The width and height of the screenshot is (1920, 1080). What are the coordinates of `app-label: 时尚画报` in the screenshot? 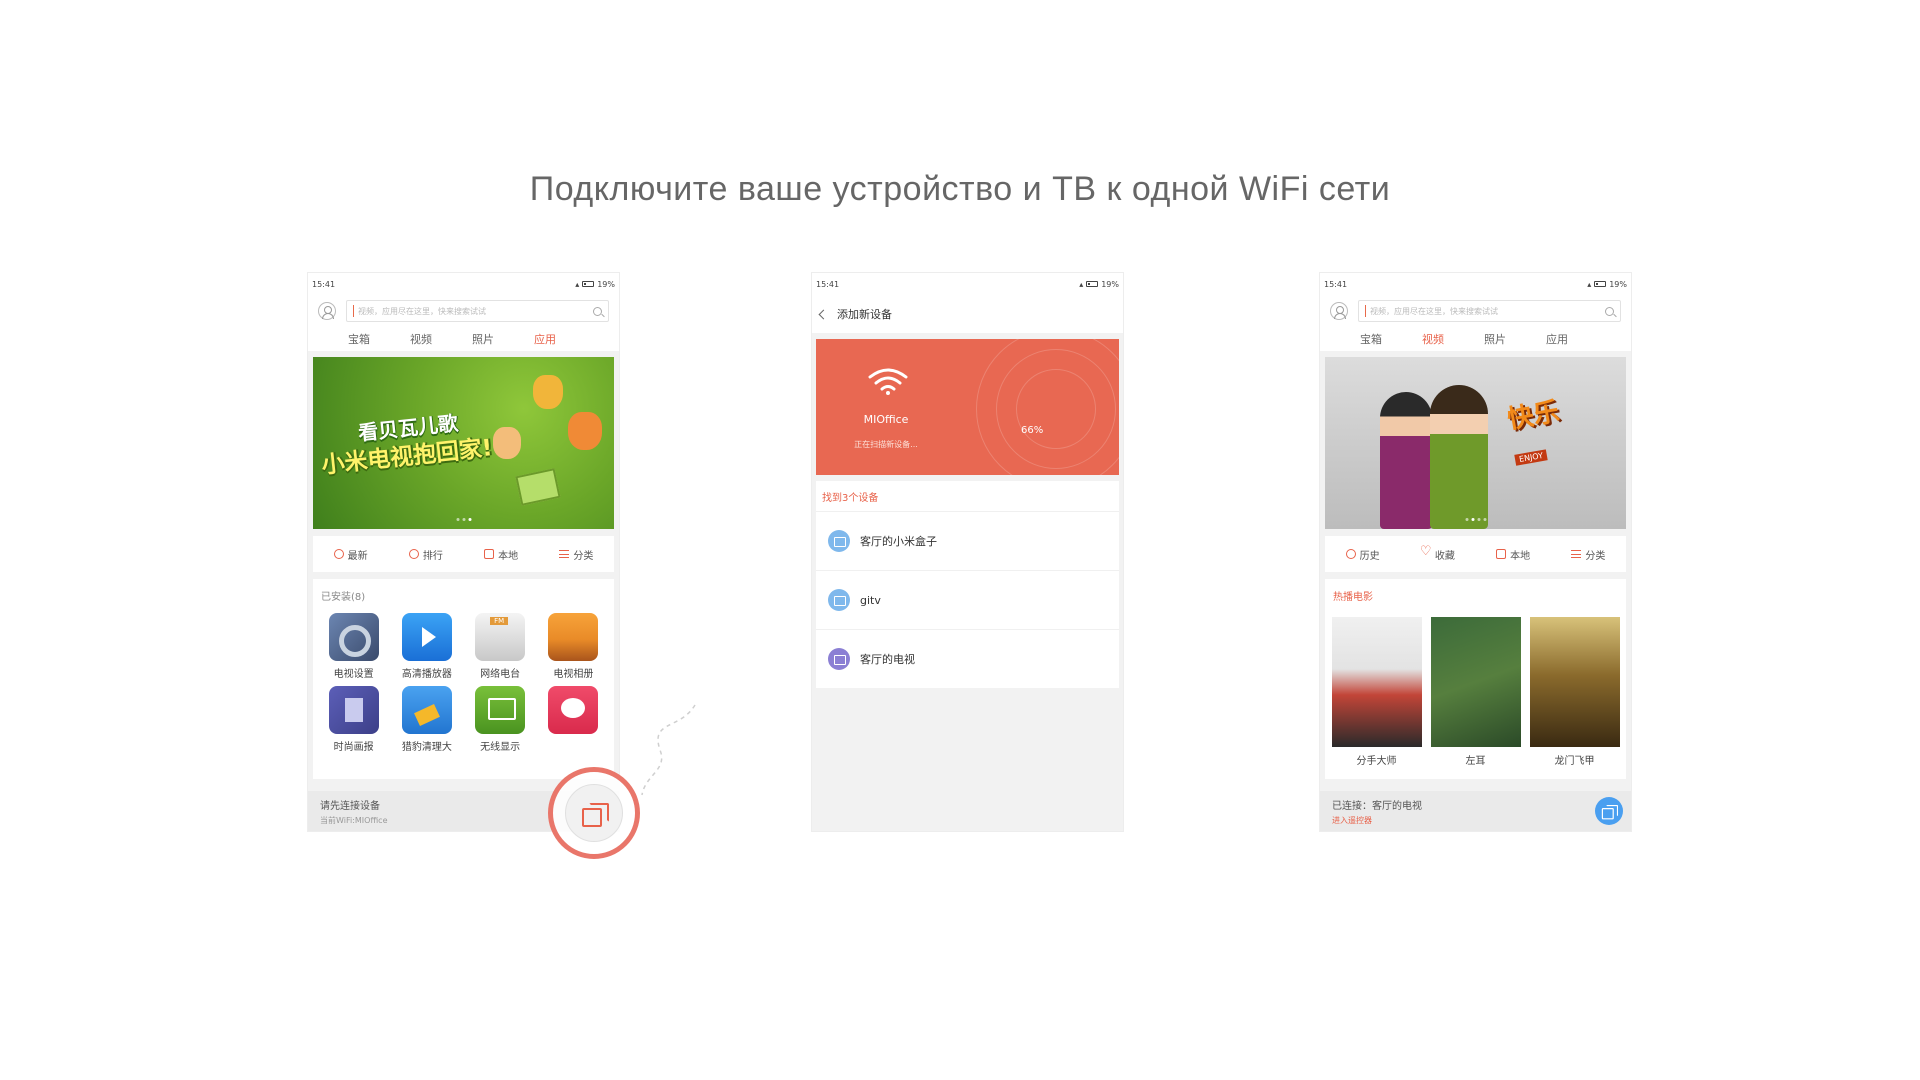 It's located at (353, 747).